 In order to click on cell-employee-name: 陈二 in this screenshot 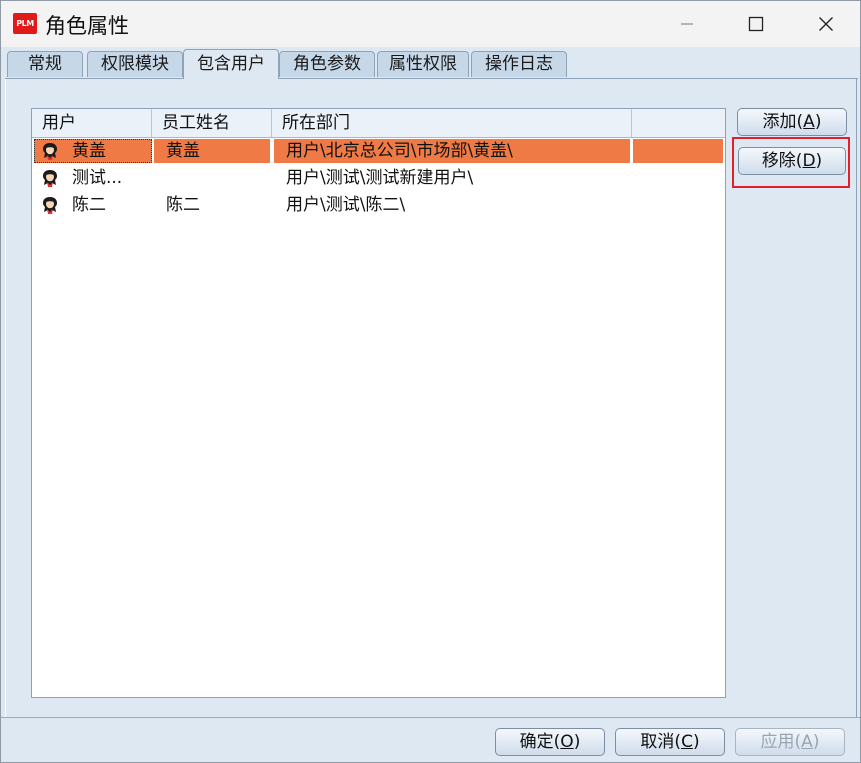, I will do `click(183, 205)`.